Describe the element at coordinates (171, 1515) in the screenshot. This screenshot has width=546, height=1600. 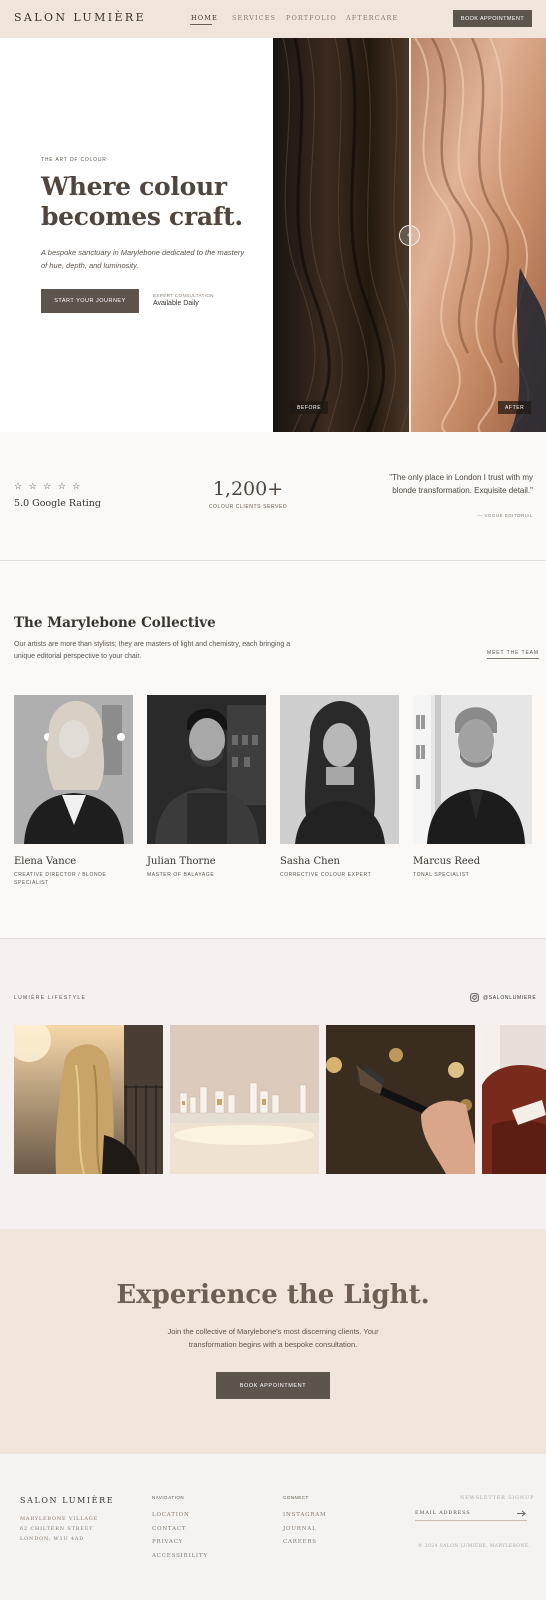
I see `footer-link-location: LOCATION` at that location.